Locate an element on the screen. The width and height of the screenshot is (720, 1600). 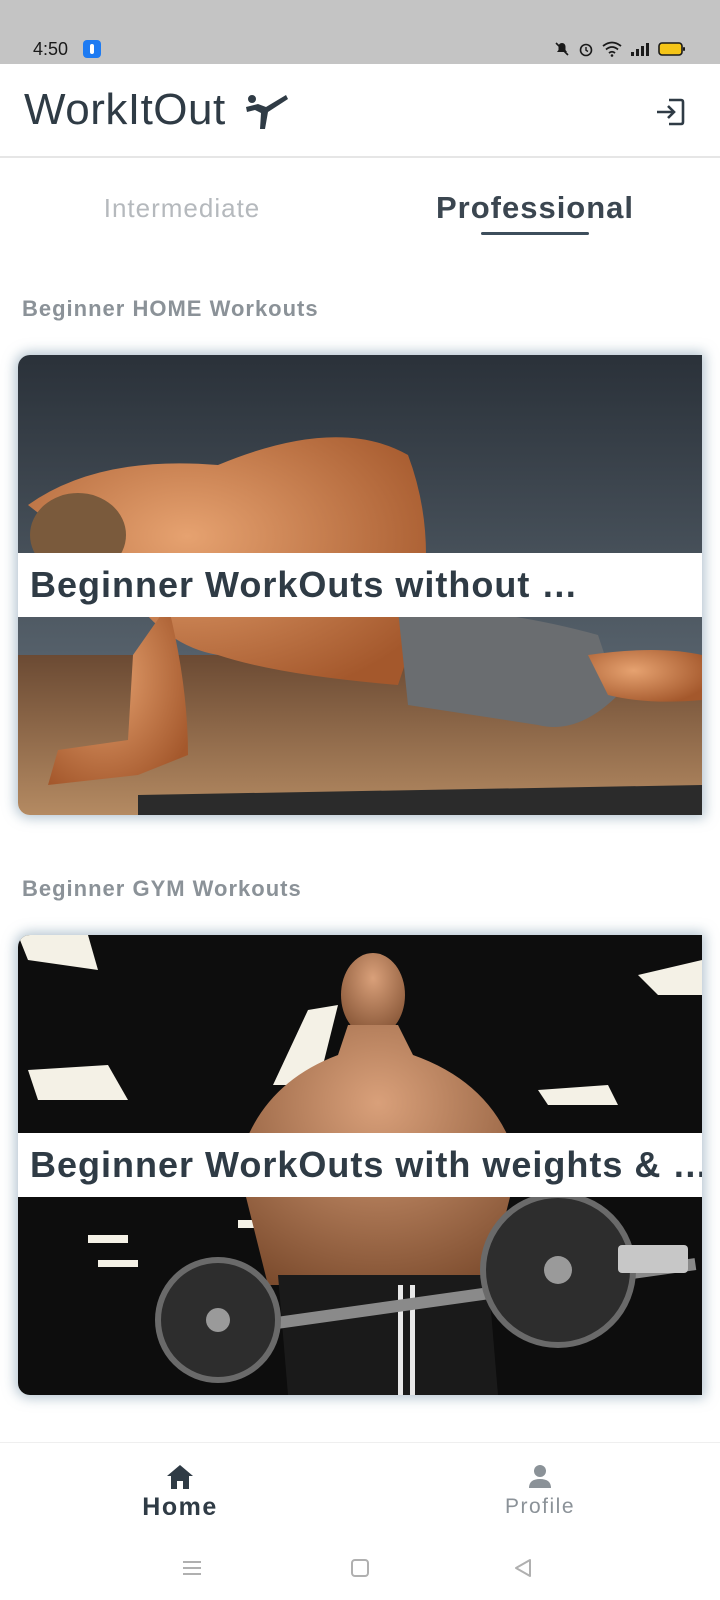
nav-profile: Profile is located at coordinates (540, 1501).